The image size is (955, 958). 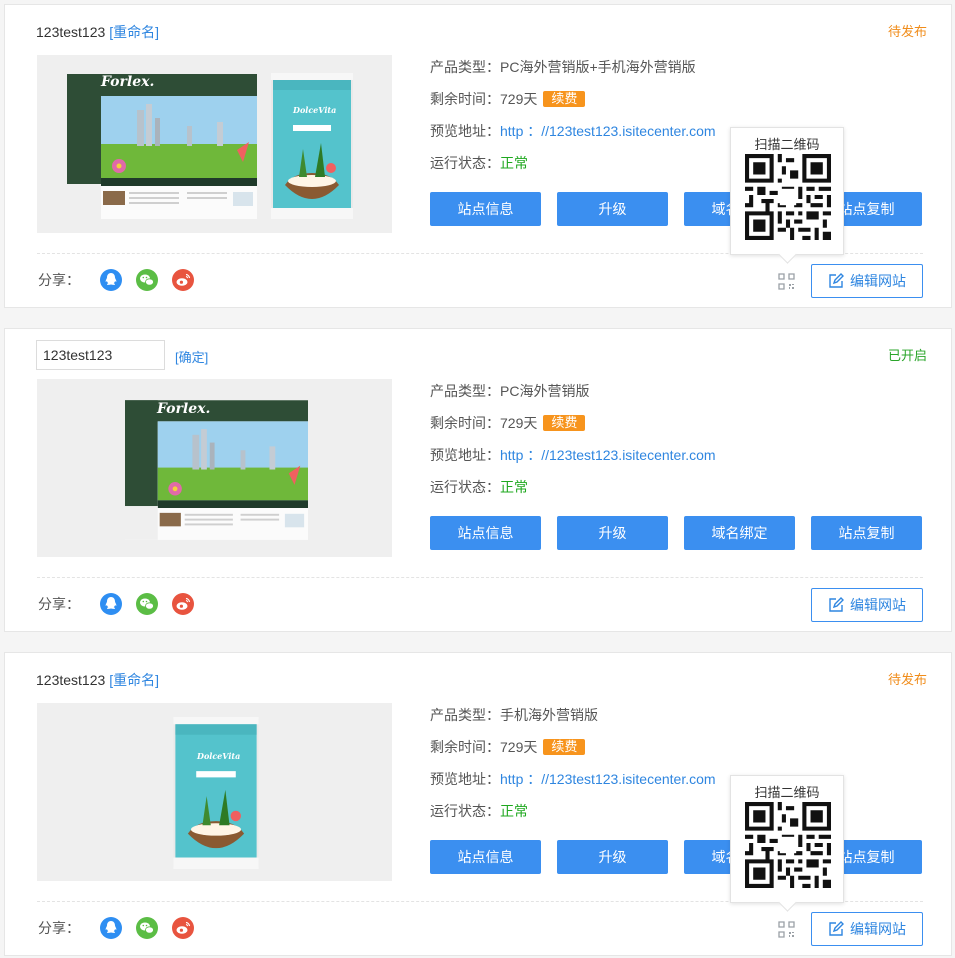 I want to click on product-type-value: PC海外营销版, so click(x=545, y=391).